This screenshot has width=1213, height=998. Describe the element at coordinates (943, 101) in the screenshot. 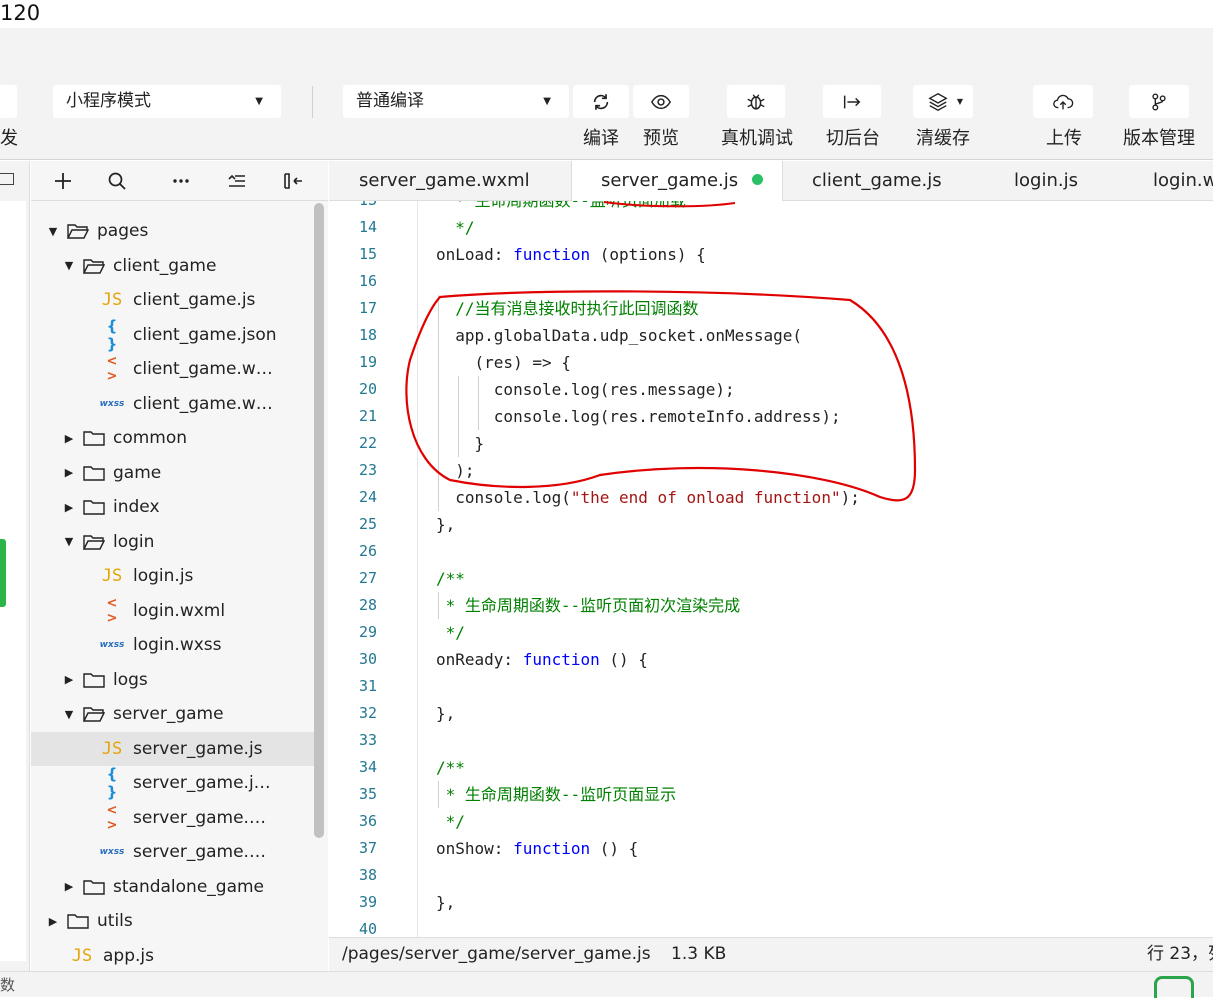

I see `clear-cache-button: ▼` at that location.